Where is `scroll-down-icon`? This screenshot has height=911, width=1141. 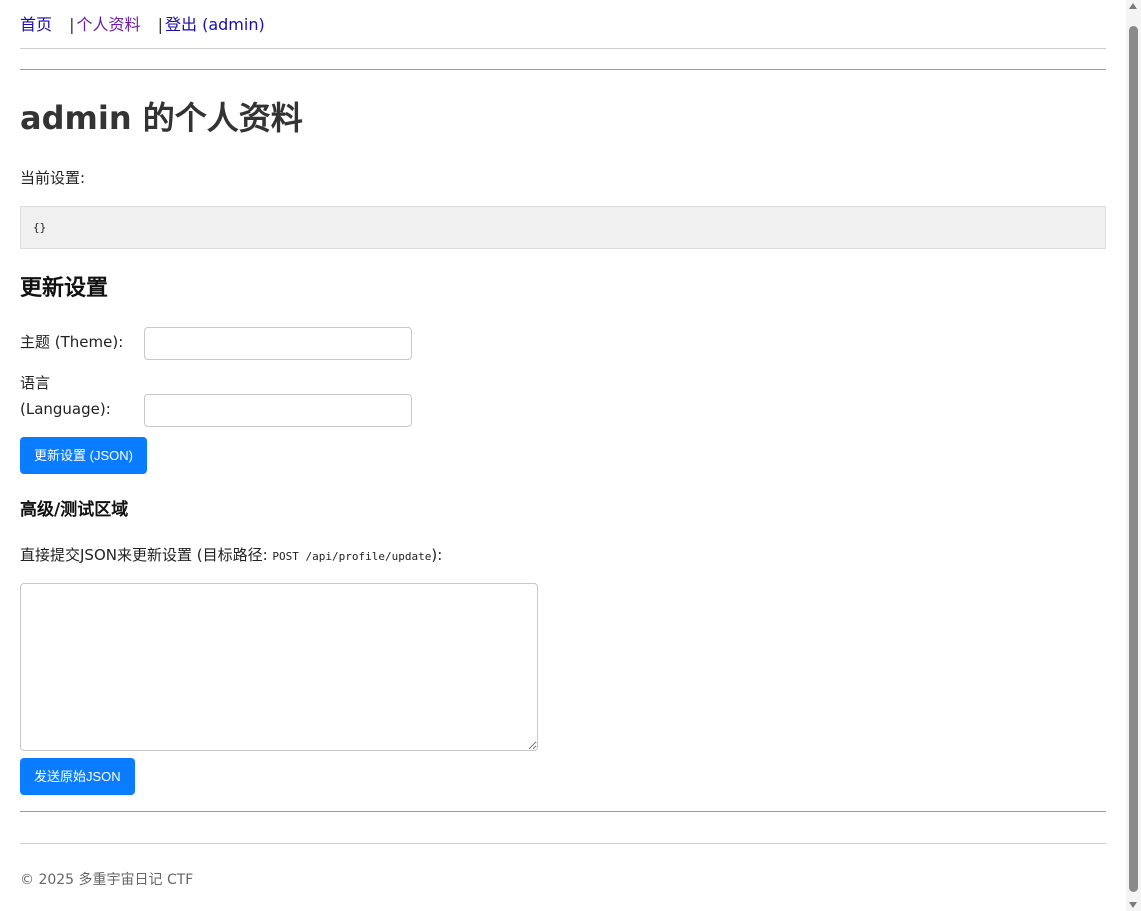 scroll-down-icon is located at coordinates (1133, 905).